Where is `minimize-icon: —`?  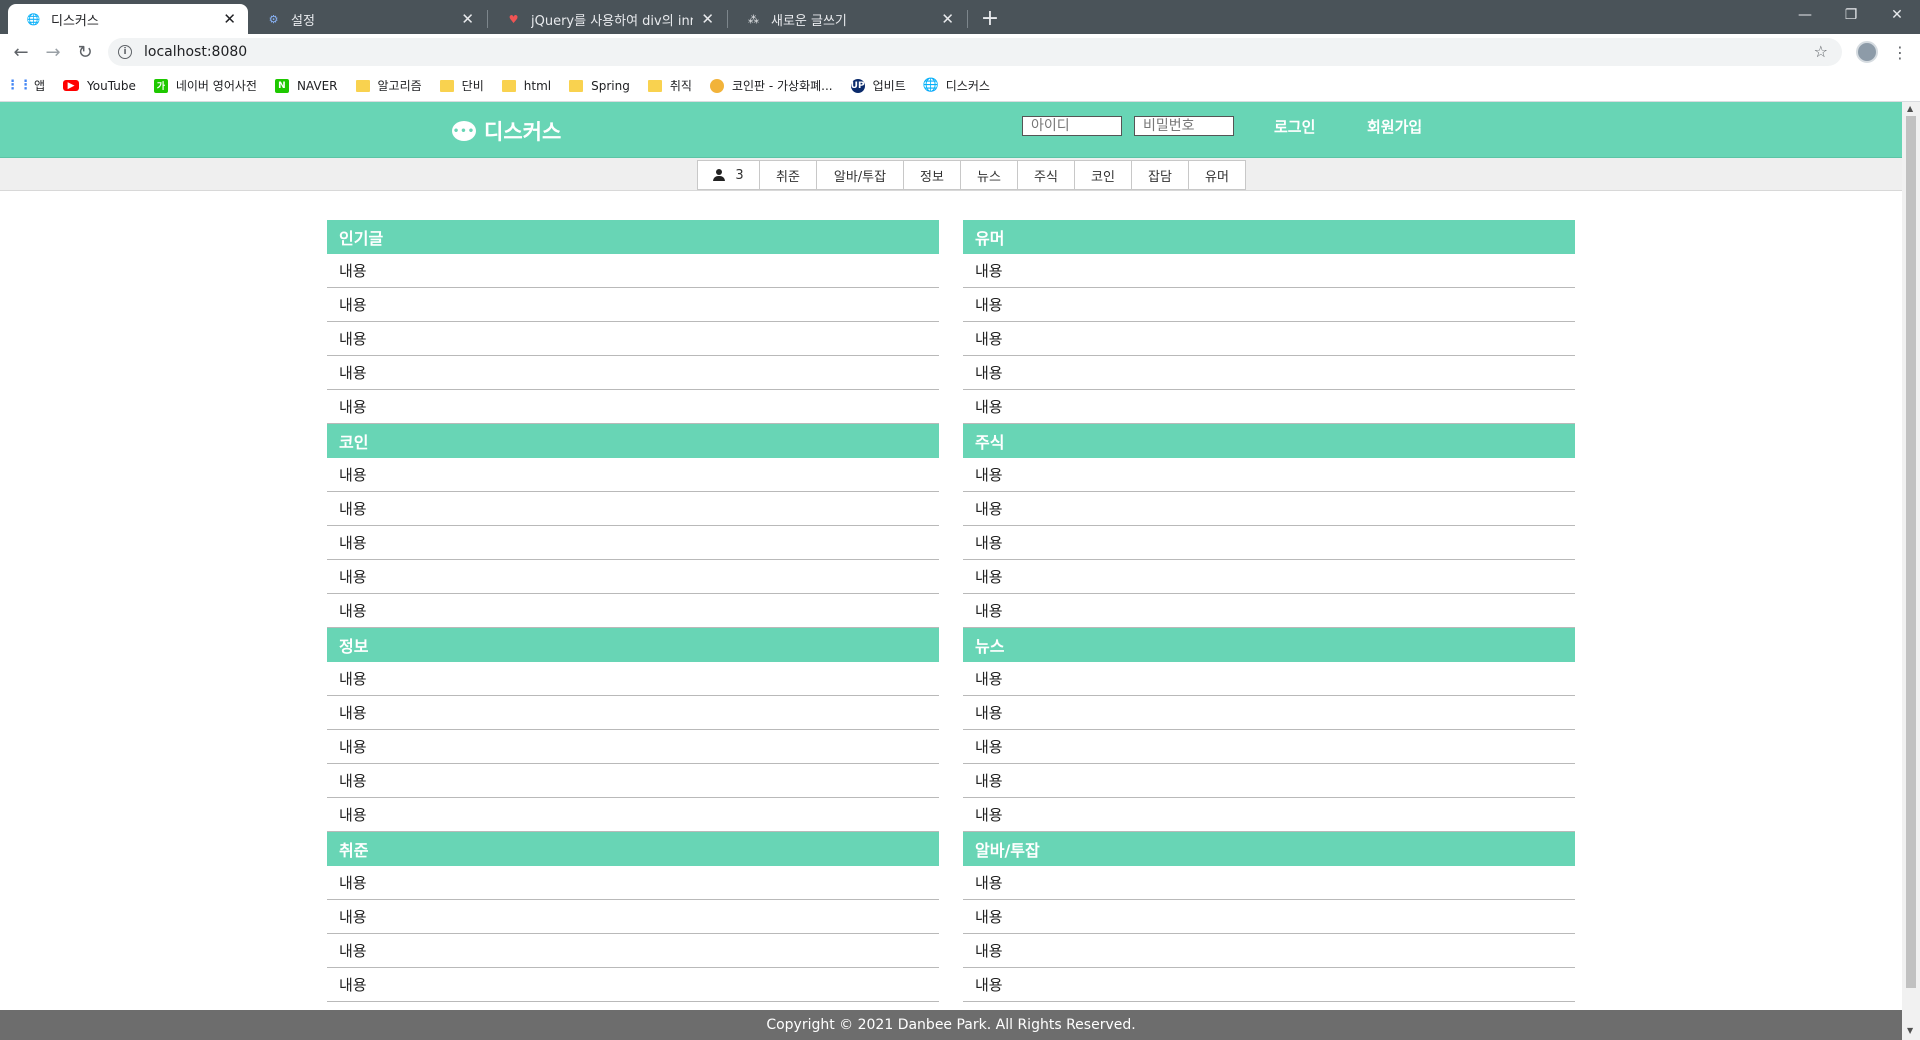
minimize-icon: — is located at coordinates (1805, 15).